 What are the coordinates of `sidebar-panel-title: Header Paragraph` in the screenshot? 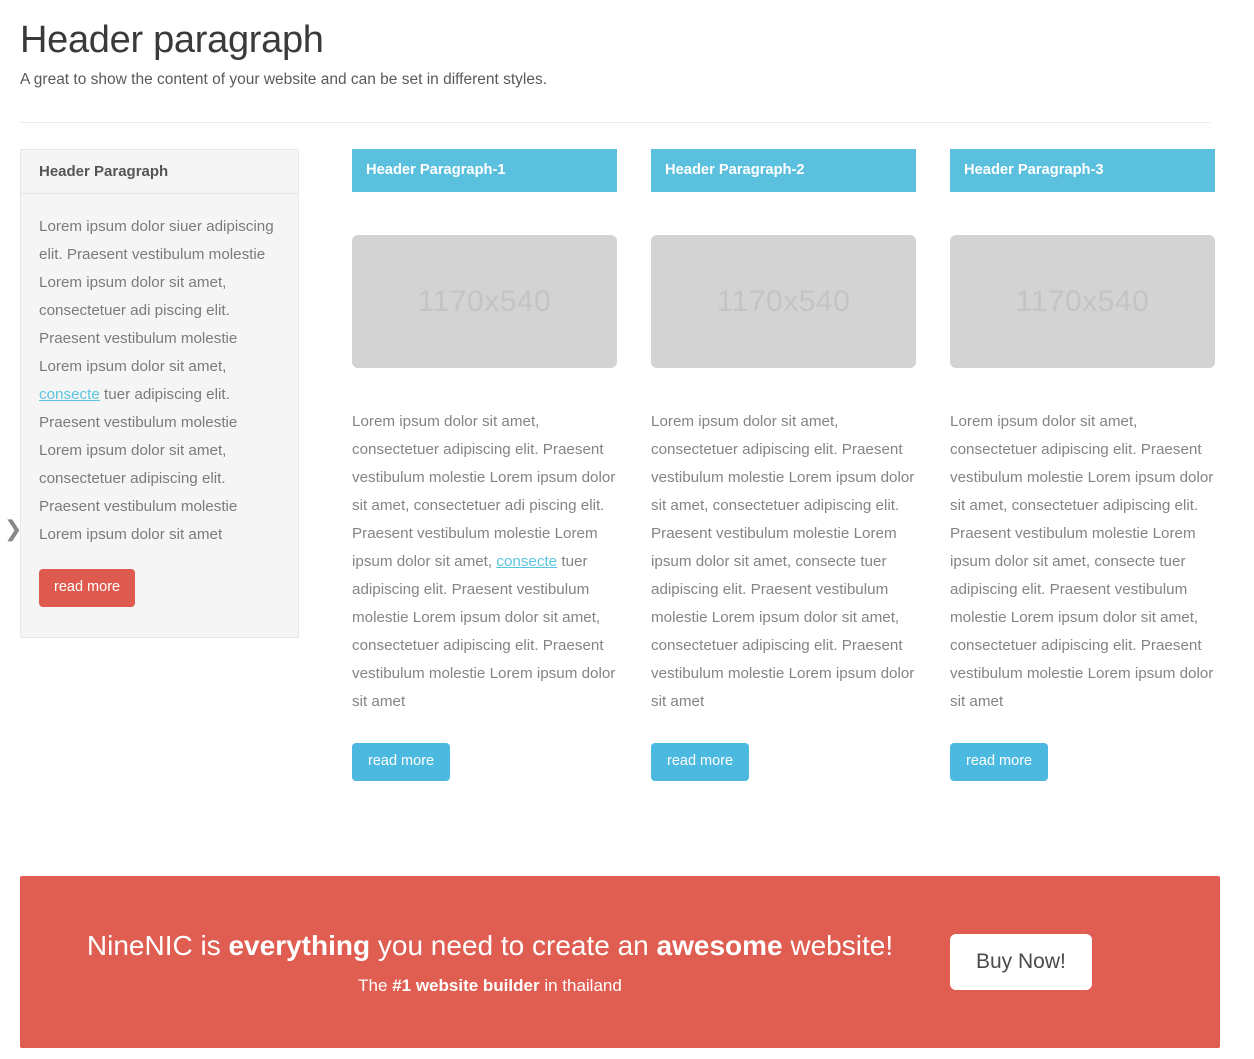 It's located at (104, 171).